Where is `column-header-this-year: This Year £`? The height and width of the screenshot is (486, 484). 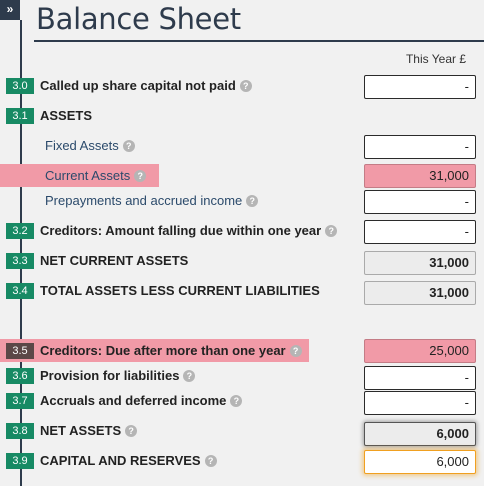
column-header-this-year: This Year £ is located at coordinates (435, 59).